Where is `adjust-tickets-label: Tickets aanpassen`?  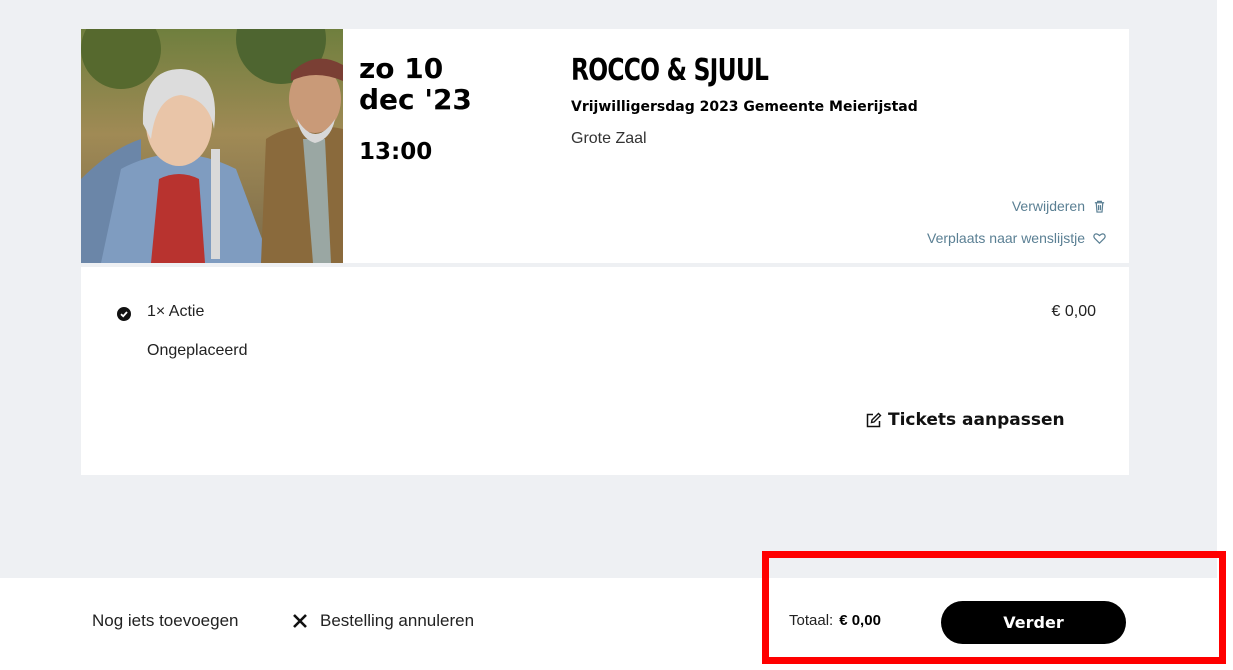 adjust-tickets-label: Tickets aanpassen is located at coordinates (976, 420).